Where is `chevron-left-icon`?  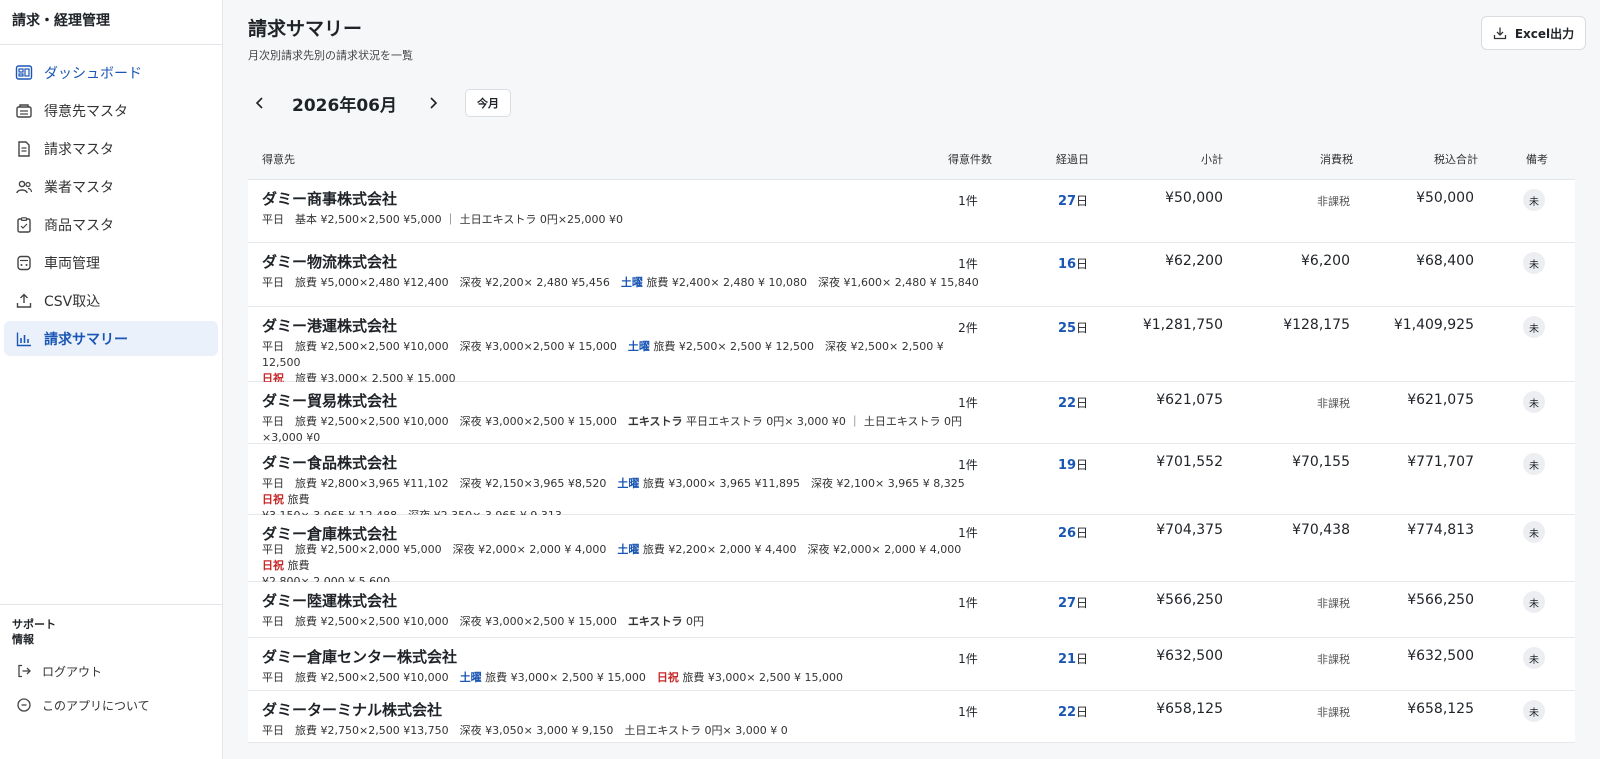
chevron-left-icon is located at coordinates (259, 103).